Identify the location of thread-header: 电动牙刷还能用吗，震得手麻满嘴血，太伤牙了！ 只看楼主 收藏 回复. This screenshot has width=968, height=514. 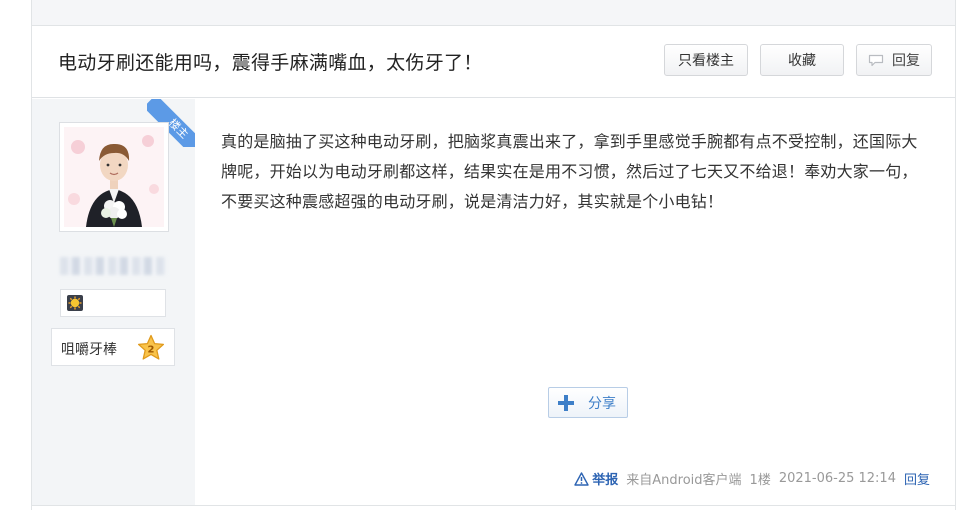
(493, 62).